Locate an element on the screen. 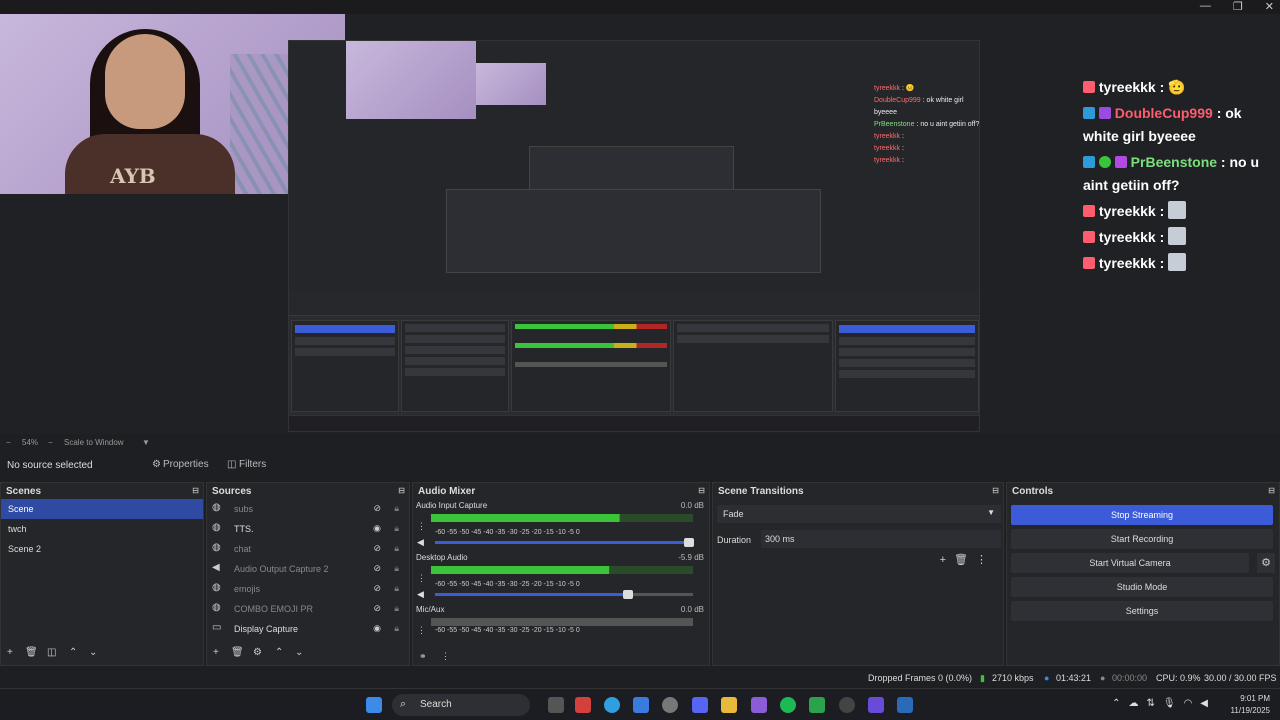  windows-start-icon is located at coordinates (374, 705).